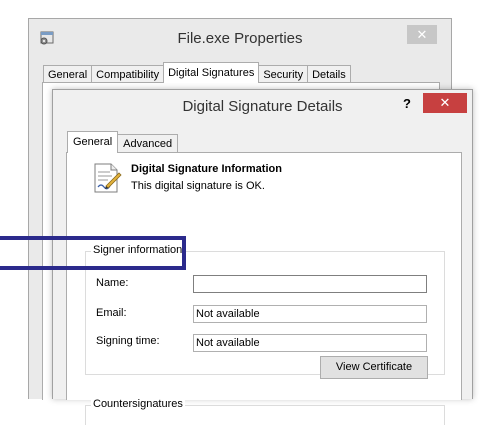 The width and height of the screenshot is (481, 425). Describe the element at coordinates (148, 143) in the screenshot. I see `tab-advanced: Advanced` at that location.